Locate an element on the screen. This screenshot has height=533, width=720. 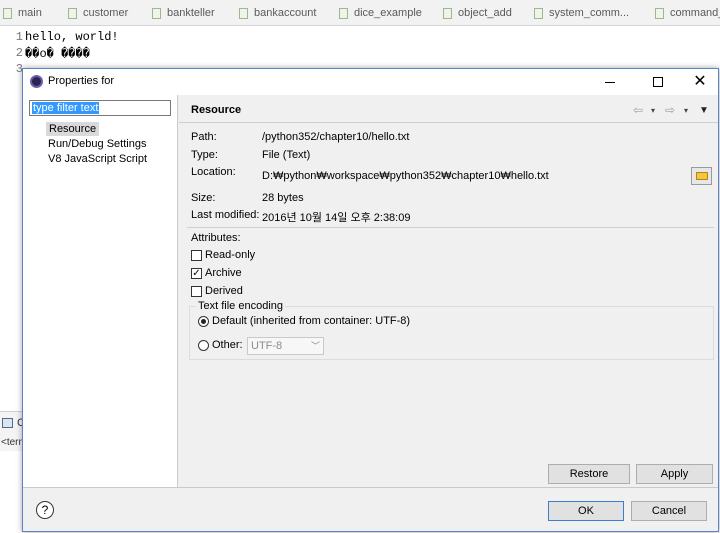
read-only-checkbox: Read-only is located at coordinates (223, 255).